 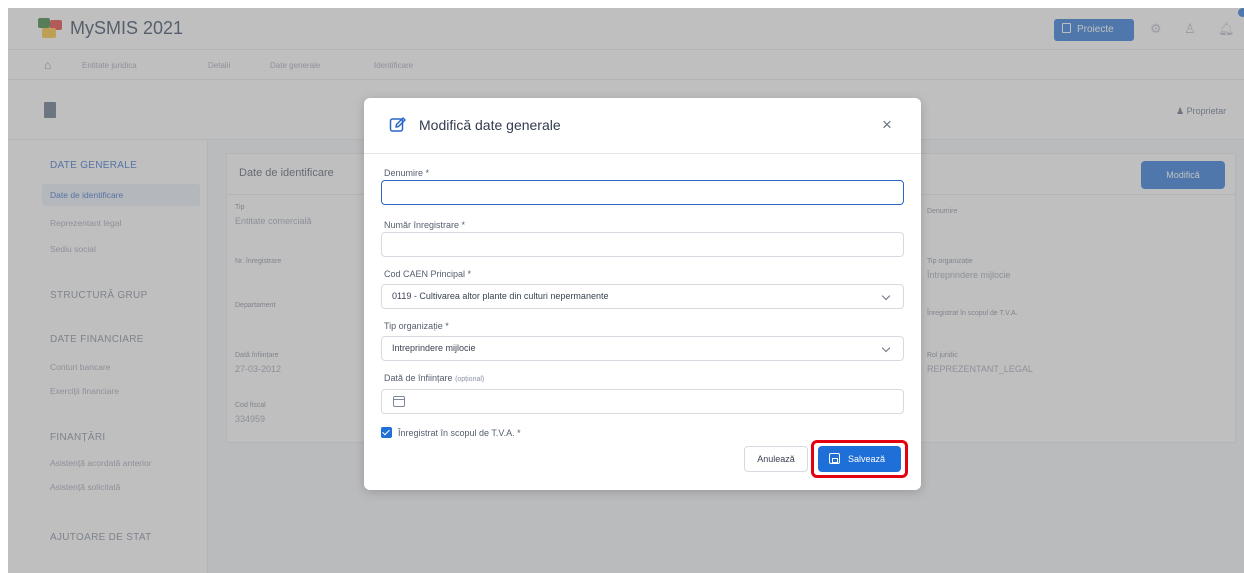 What do you see at coordinates (887, 124) in the screenshot?
I see `close-icon: ×` at bounding box center [887, 124].